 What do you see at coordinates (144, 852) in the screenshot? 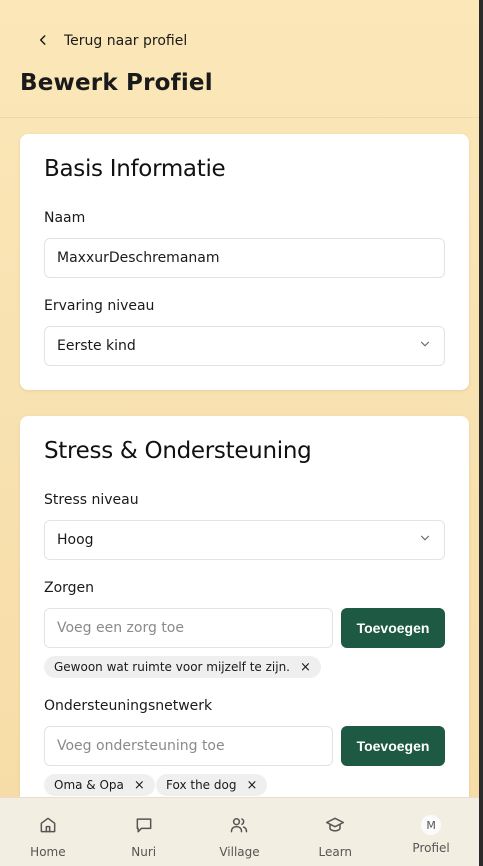
I see `nav-label-nuri: Nuri` at bounding box center [144, 852].